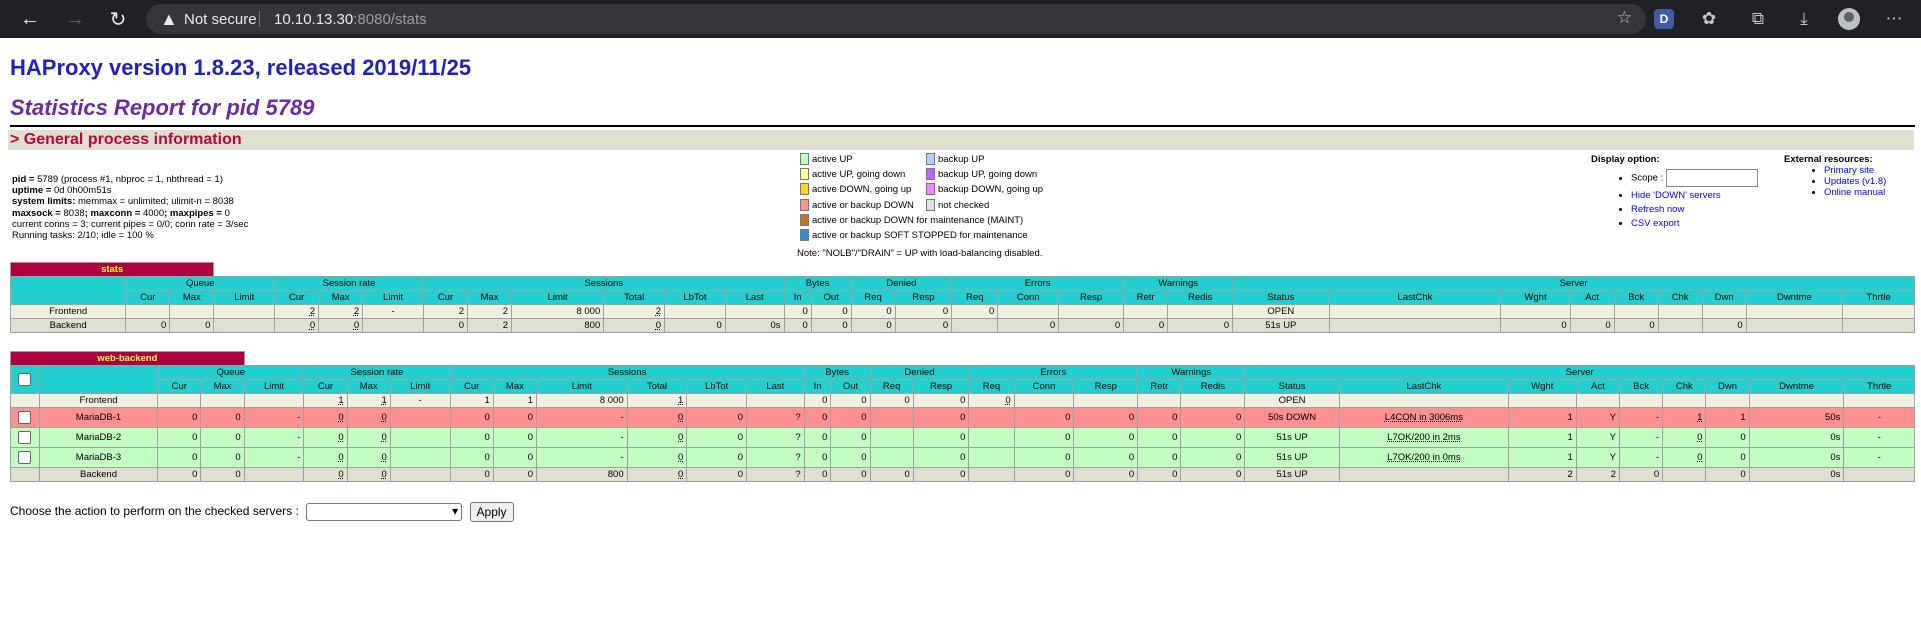  I want to click on csv-export-link: CSV export, so click(1655, 223).